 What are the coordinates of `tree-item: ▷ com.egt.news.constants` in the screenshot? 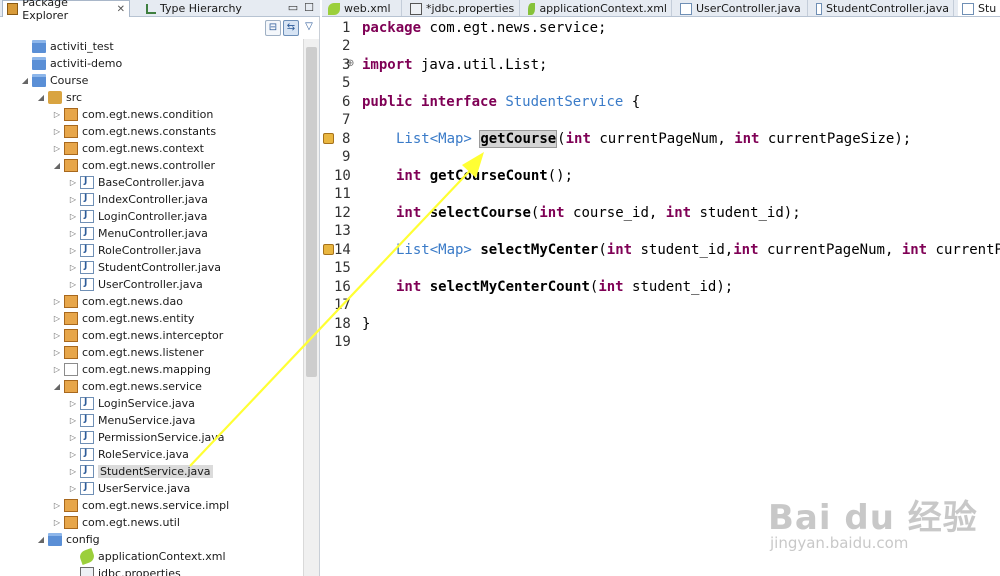 It's located at (134, 131).